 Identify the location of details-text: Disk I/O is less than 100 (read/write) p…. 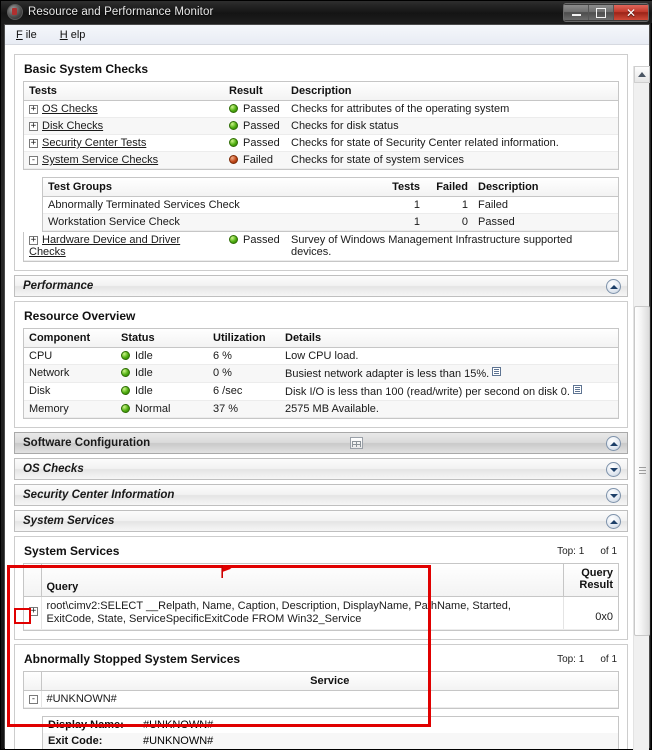
(427, 392).